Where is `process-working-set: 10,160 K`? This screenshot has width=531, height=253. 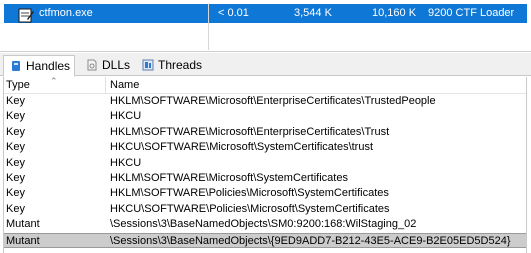
process-working-set: 10,160 K is located at coordinates (394, 13).